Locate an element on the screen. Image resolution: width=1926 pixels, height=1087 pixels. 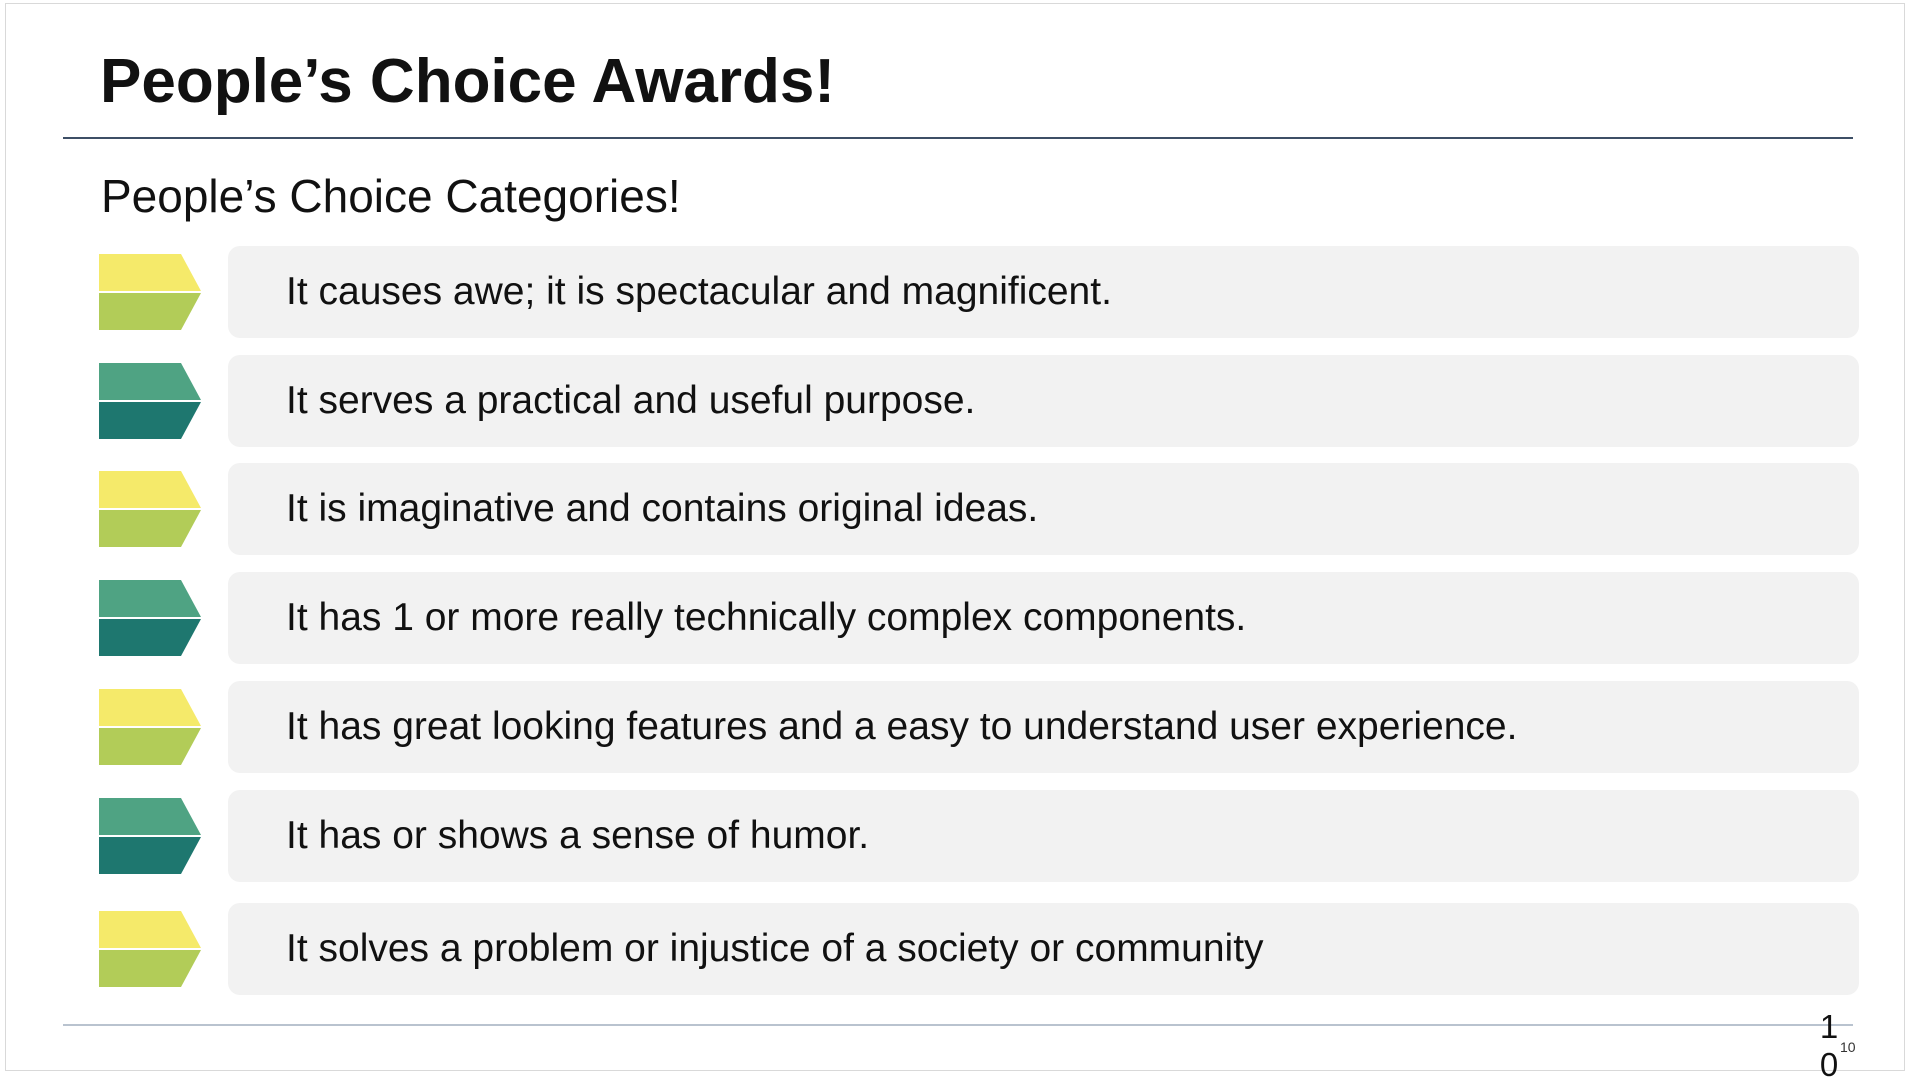
category-item: It has or shows a sense of humor. is located at coordinates (979, 836).